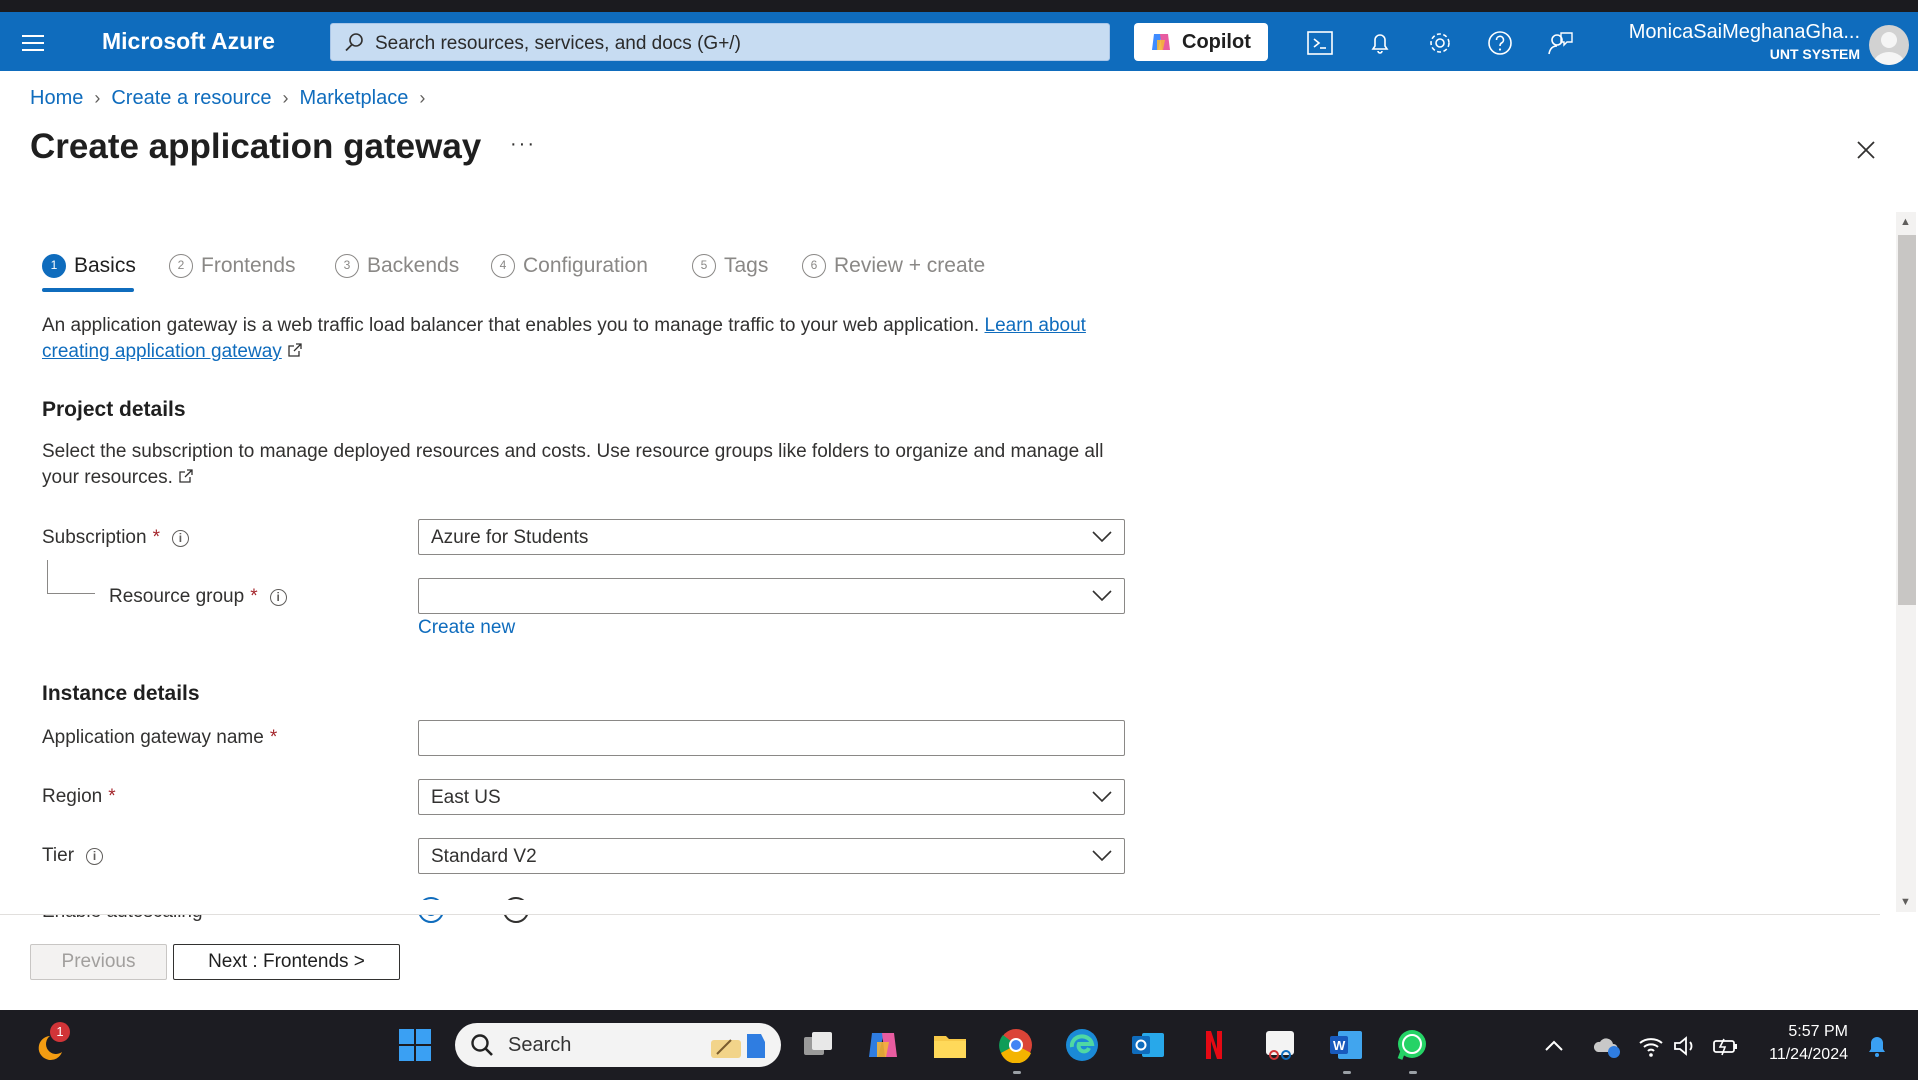  Describe the element at coordinates (1907, 420) in the screenshot. I see `scrollbar-thumb` at that location.